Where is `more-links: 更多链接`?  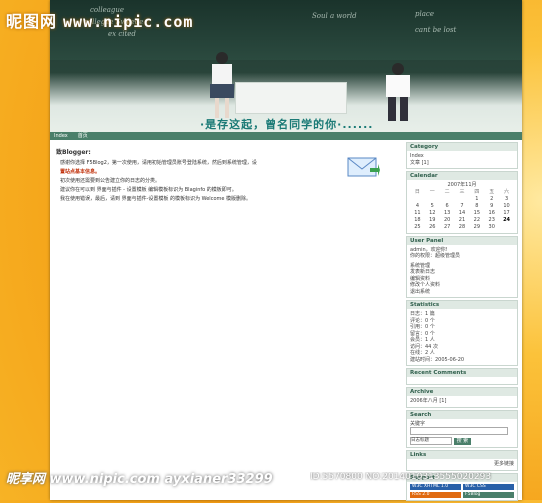 more-links: 更多链接 is located at coordinates (504, 464).